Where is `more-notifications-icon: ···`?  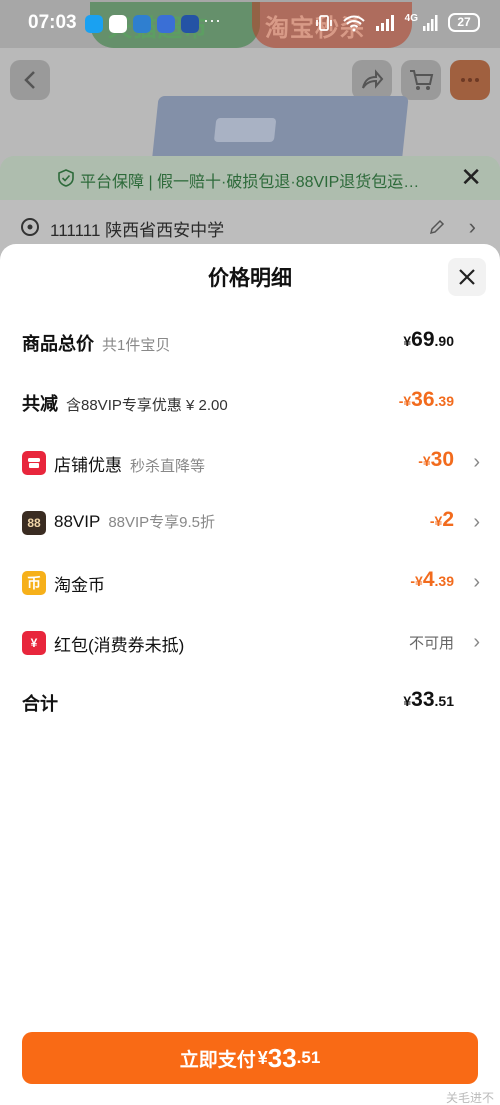 more-notifications-icon: ··· is located at coordinates (212, 20).